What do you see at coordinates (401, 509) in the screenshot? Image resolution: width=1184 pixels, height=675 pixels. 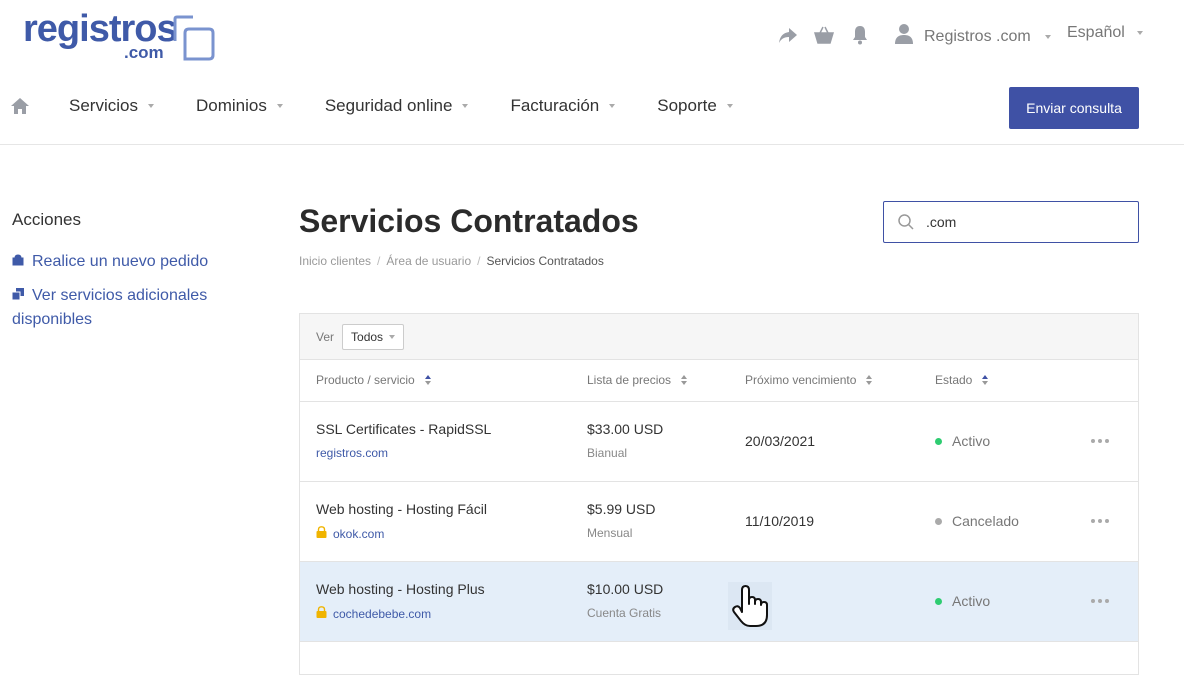 I see `product-name: Web hosting - Hosting Fácil` at bounding box center [401, 509].